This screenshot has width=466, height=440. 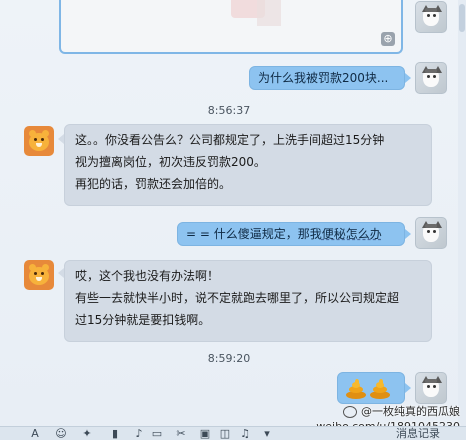 I want to click on message-line: 视为擅离岗位，初次违反罚款200。, so click(x=170, y=162).